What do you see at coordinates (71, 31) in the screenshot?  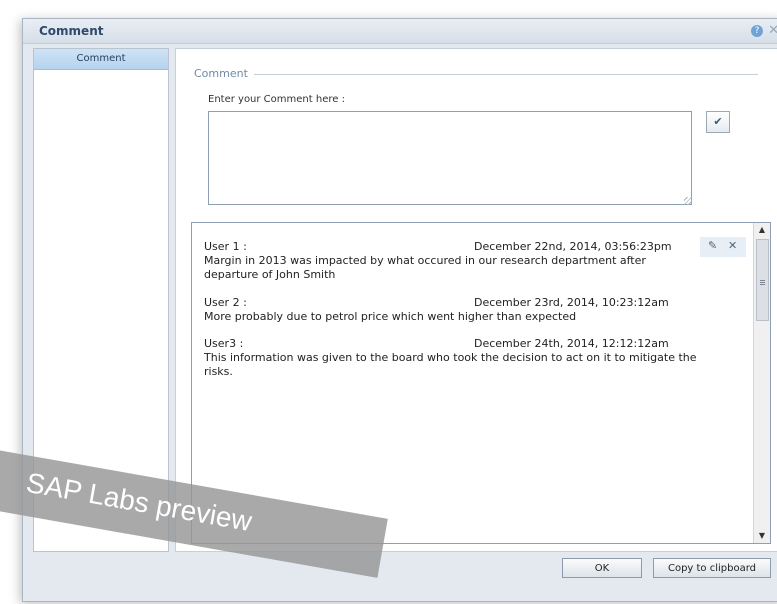 I see `dialog-title: Comment` at bounding box center [71, 31].